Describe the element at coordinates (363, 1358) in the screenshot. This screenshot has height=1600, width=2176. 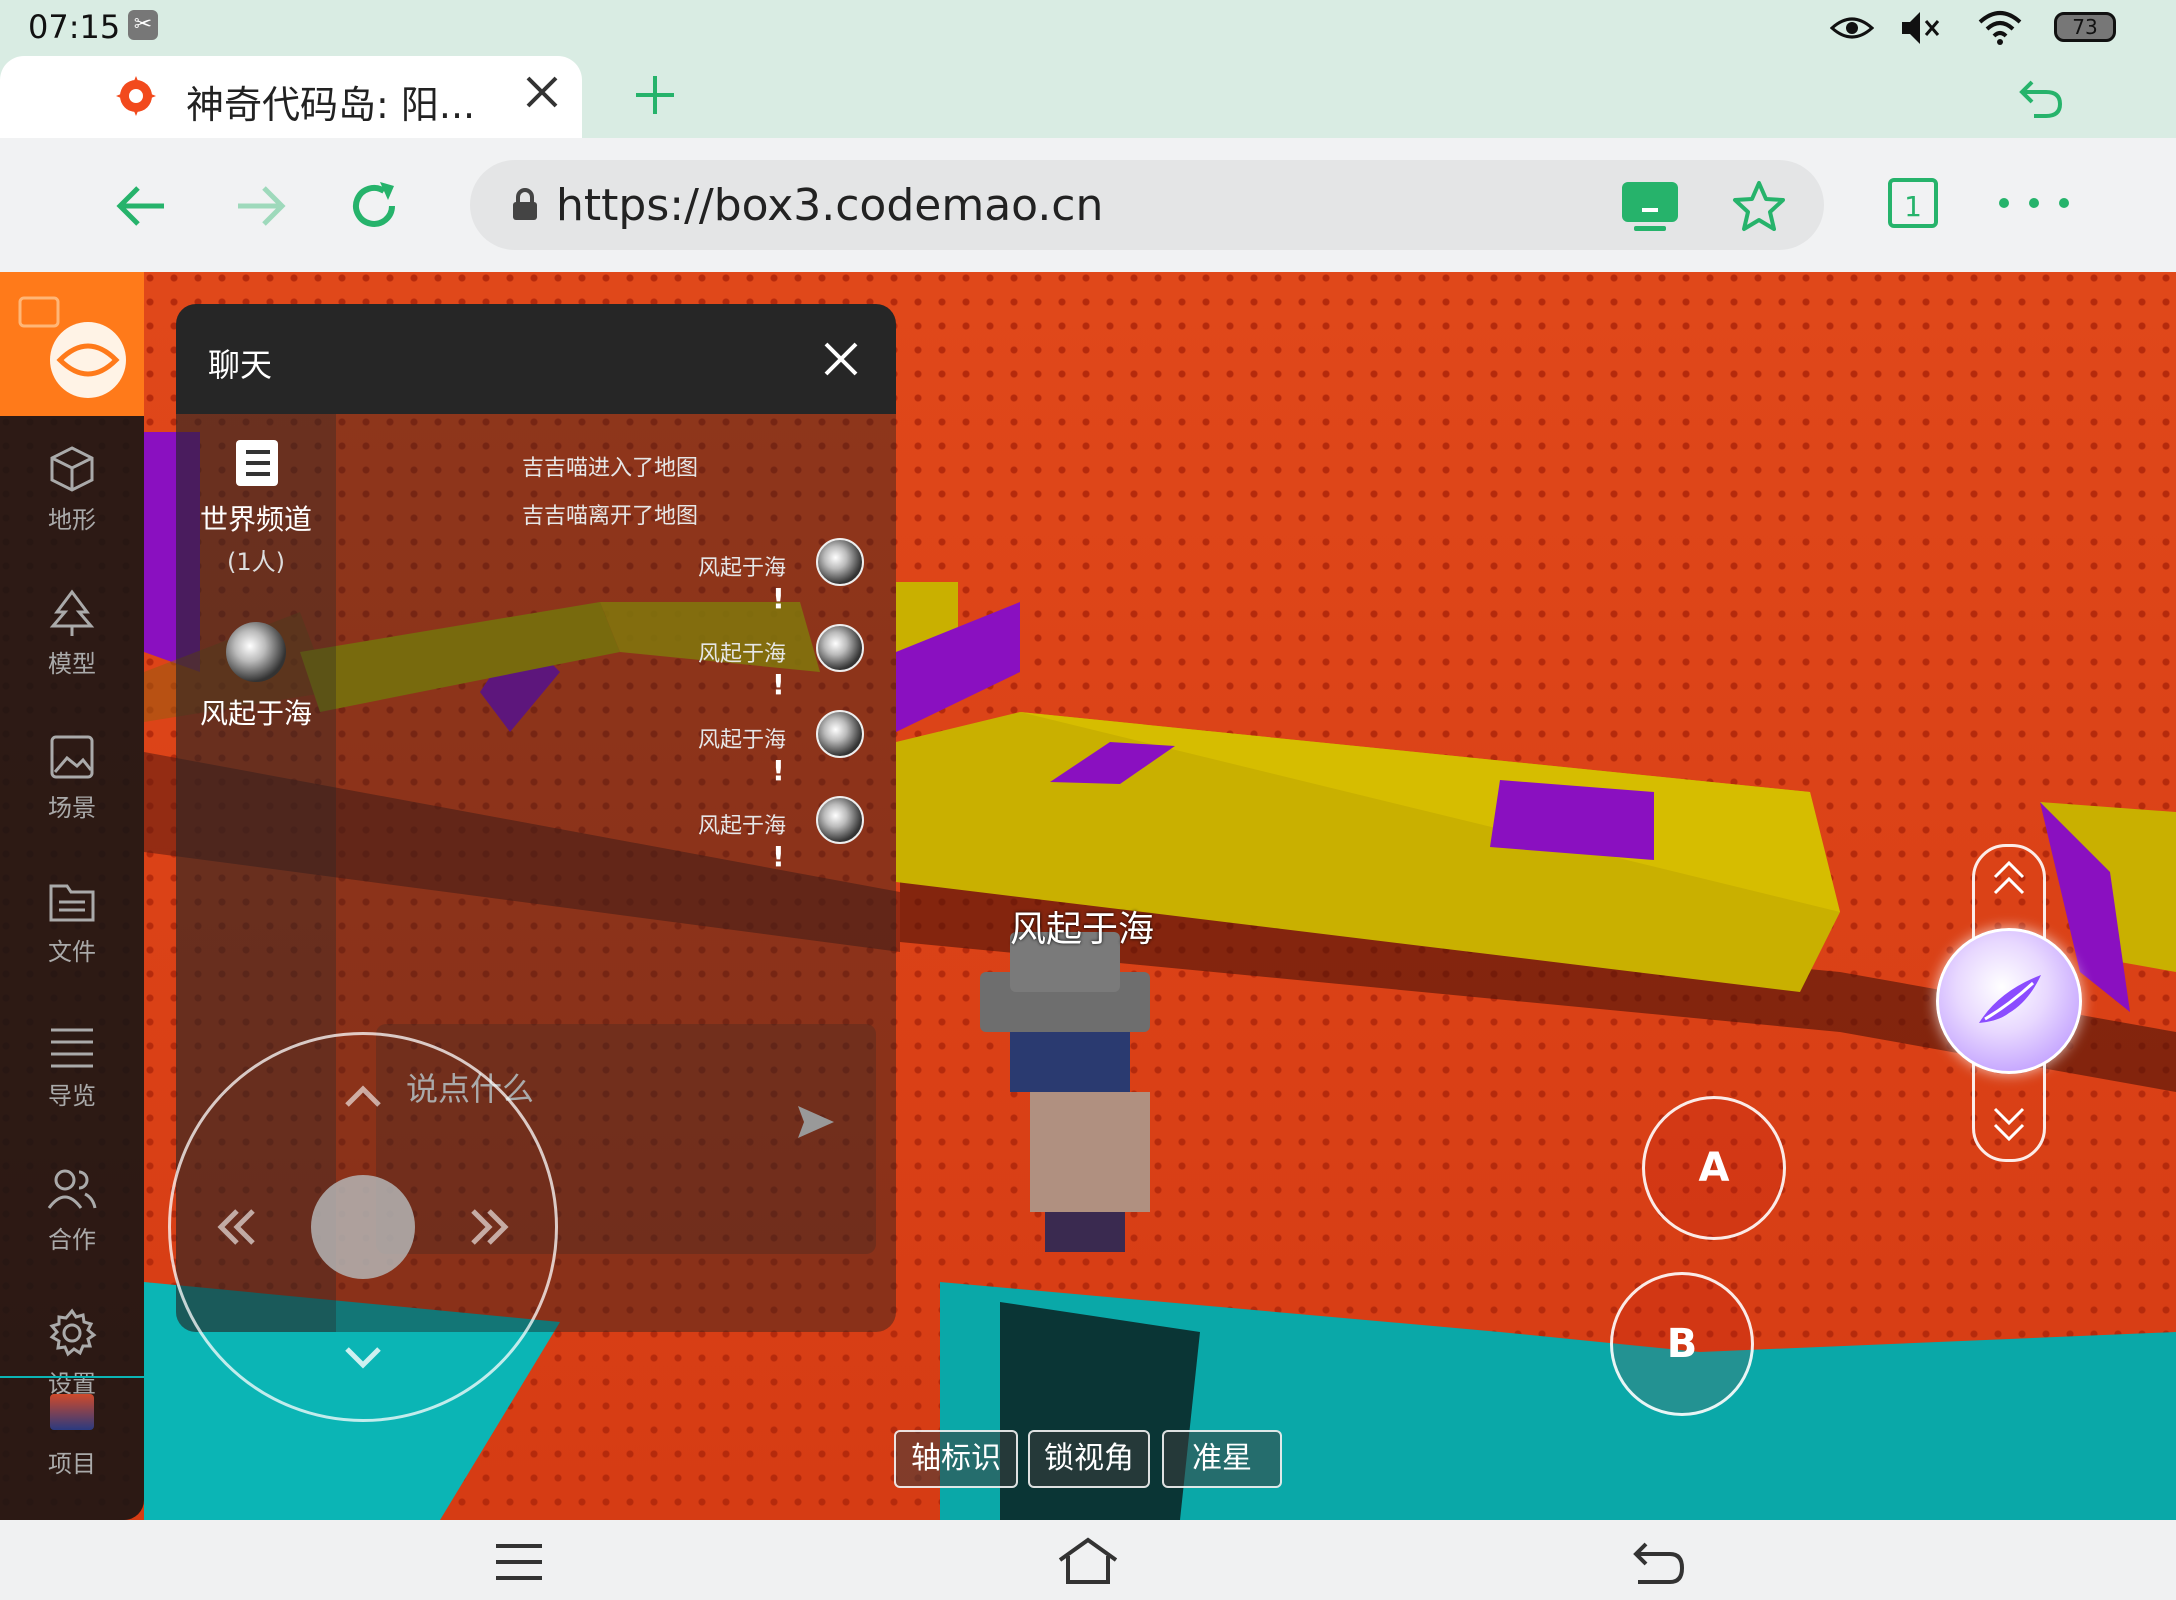
I see `joystick-down-icon` at that location.